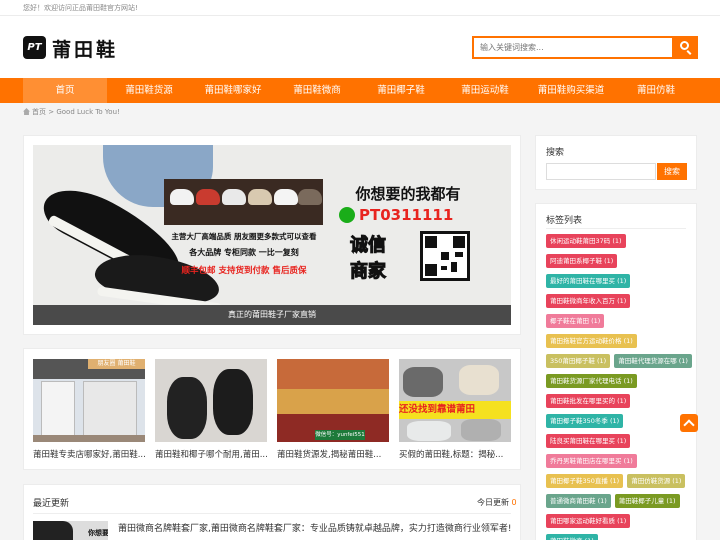 Image resolution: width=720 pixels, height=540 pixels. What do you see at coordinates (244, 236) in the screenshot?
I see `banner-line-1: 主营大厂高端品质 朋友圈更多款式可以查看` at bounding box center [244, 236].